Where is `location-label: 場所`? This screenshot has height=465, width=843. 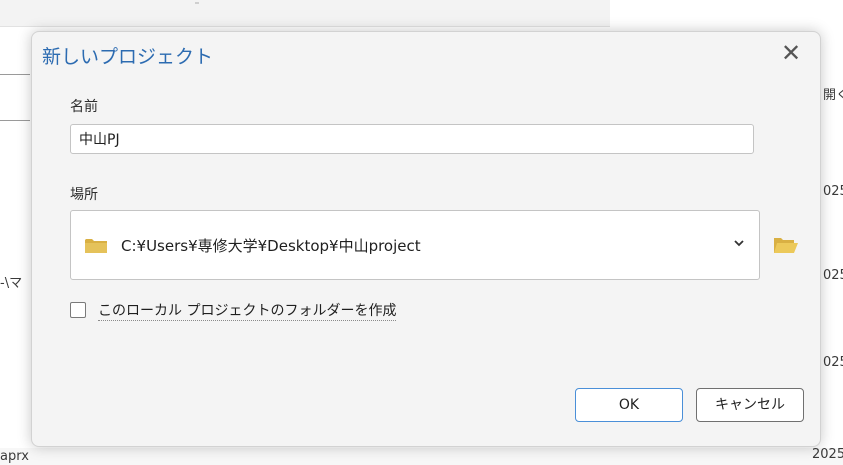
location-label: 場所 is located at coordinates (84, 195).